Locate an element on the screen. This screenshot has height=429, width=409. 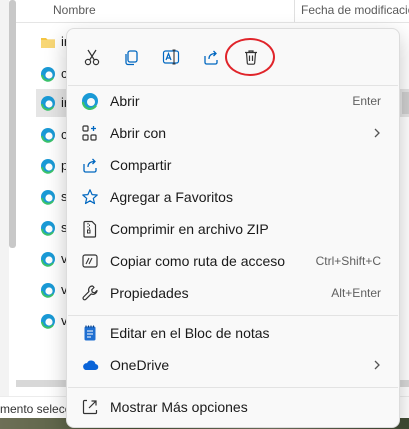
menu-item-label: OneDrive is located at coordinates (140, 365).